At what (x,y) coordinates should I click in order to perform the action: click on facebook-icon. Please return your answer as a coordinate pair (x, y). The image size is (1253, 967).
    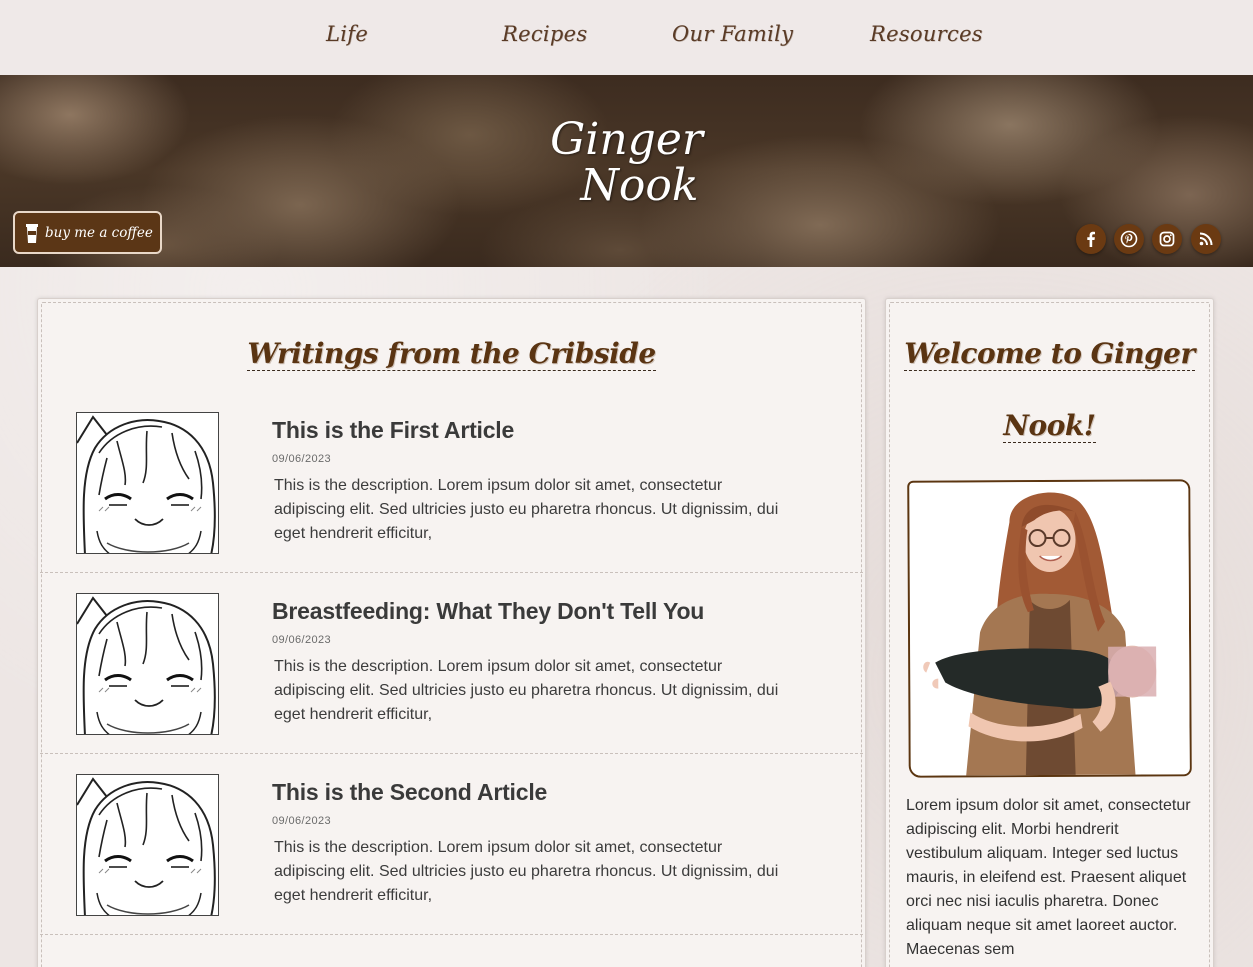
    Looking at the image, I should click on (1091, 239).